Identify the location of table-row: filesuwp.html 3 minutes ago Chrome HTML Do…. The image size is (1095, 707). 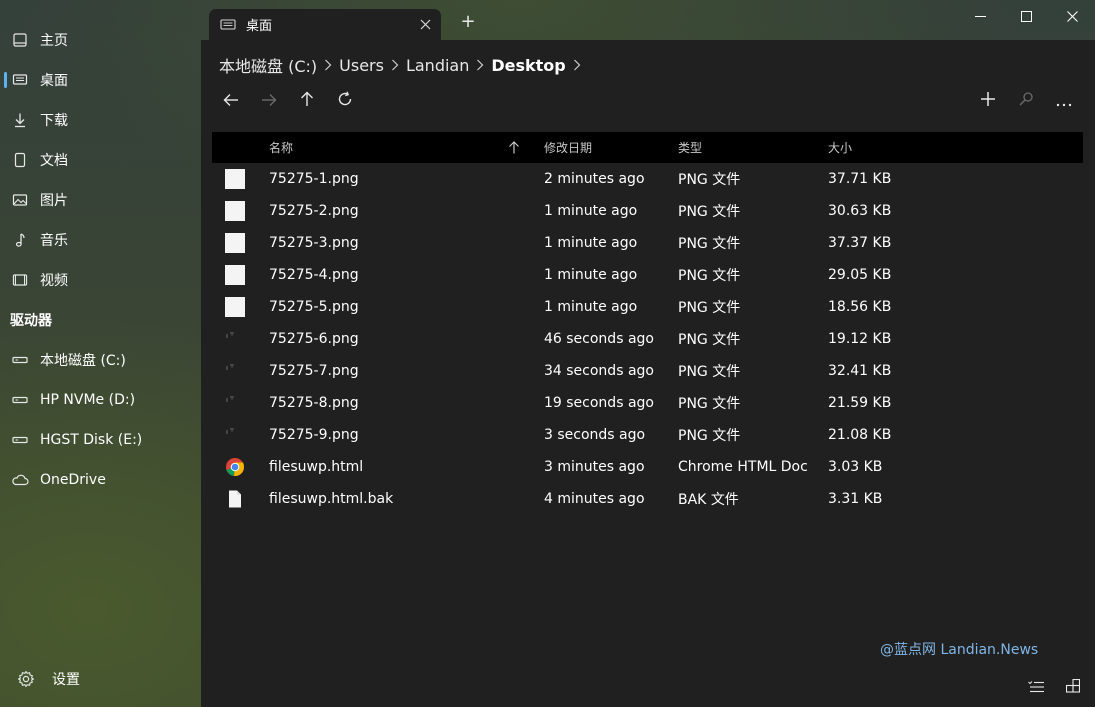
(647, 467).